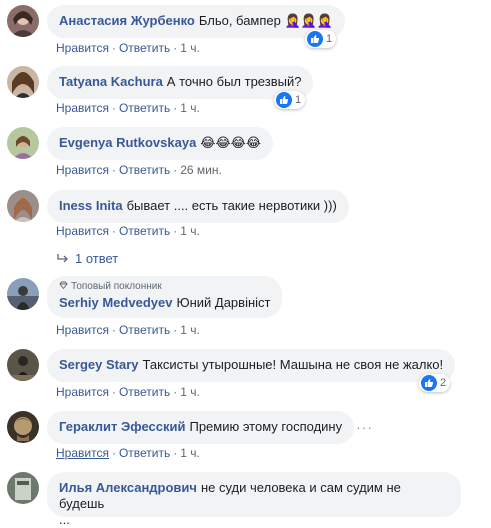  Describe the element at coordinates (63, 258) in the screenshot. I see `reply-arrow-icon` at that location.